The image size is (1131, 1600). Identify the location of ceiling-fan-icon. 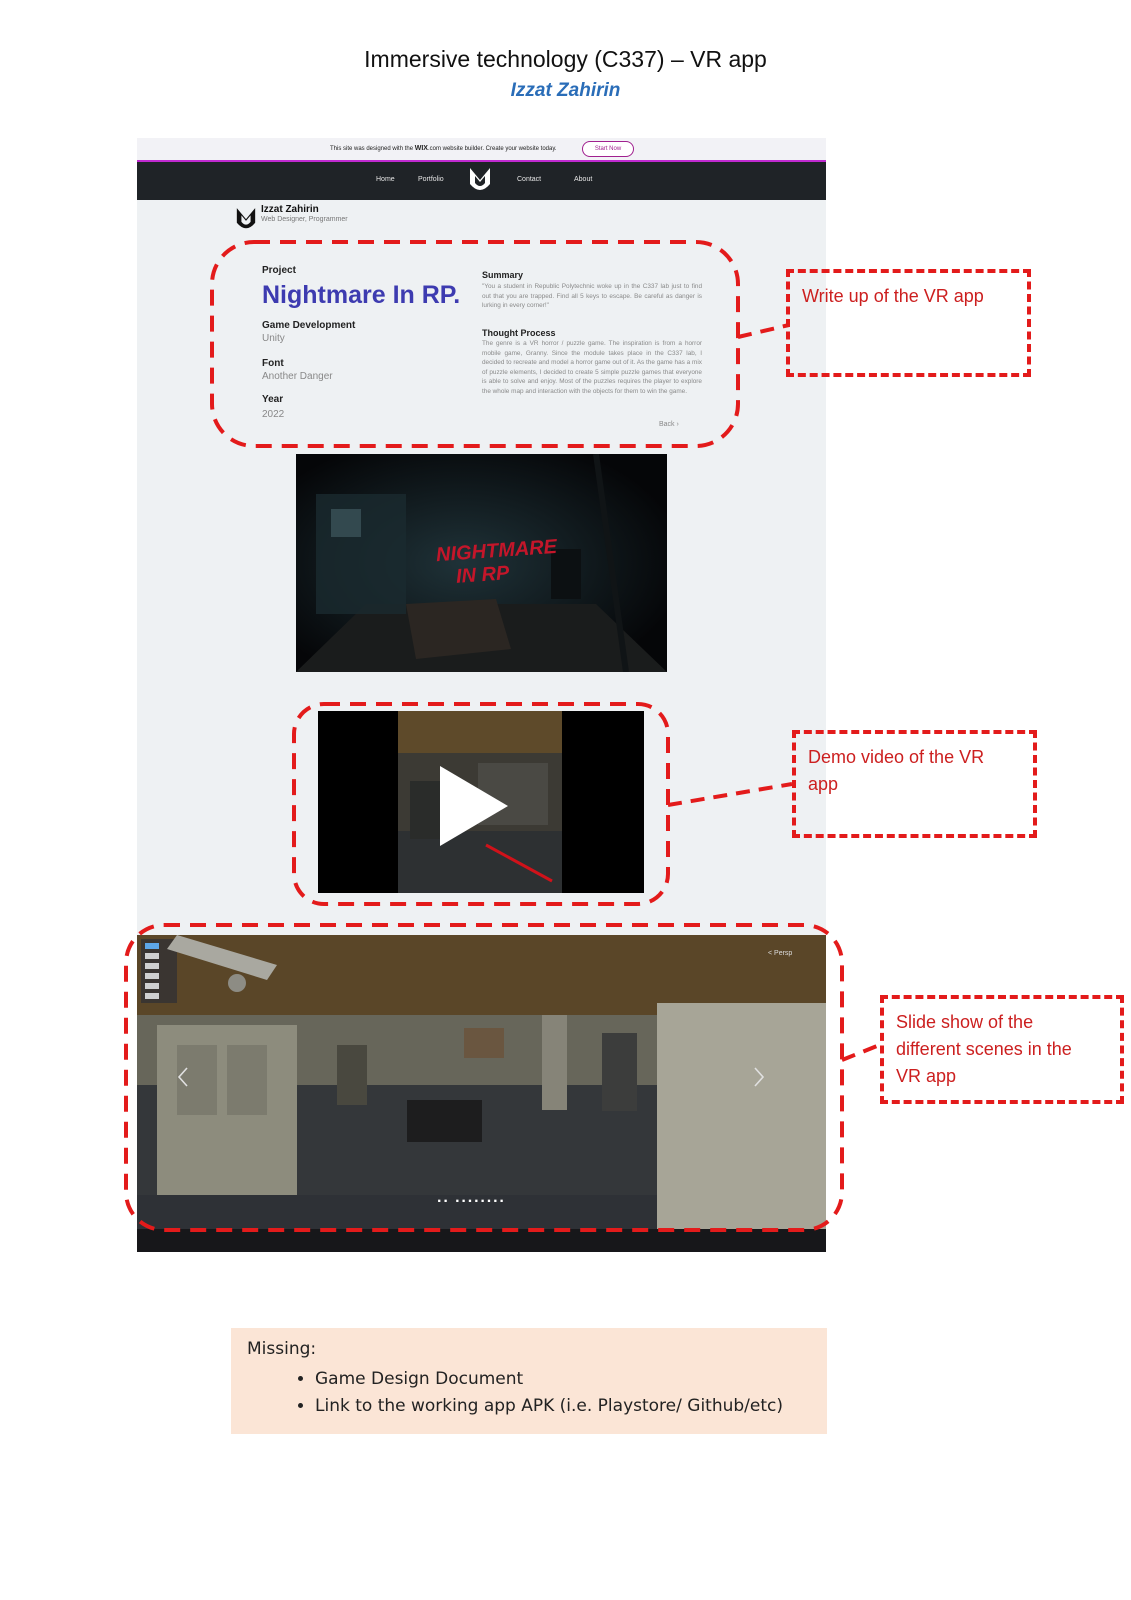
(222, 963).